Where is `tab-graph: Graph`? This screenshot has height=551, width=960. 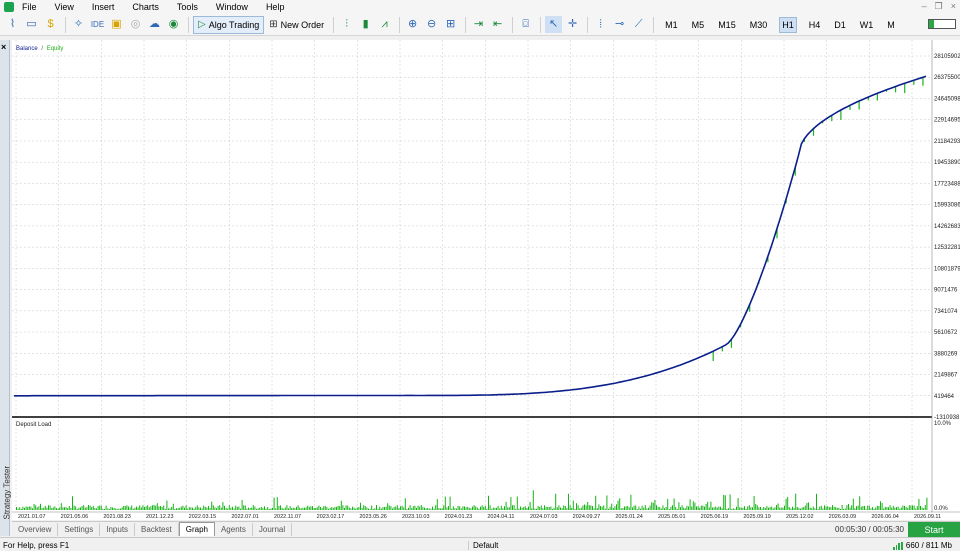
tab-graph: Graph is located at coordinates (196, 529).